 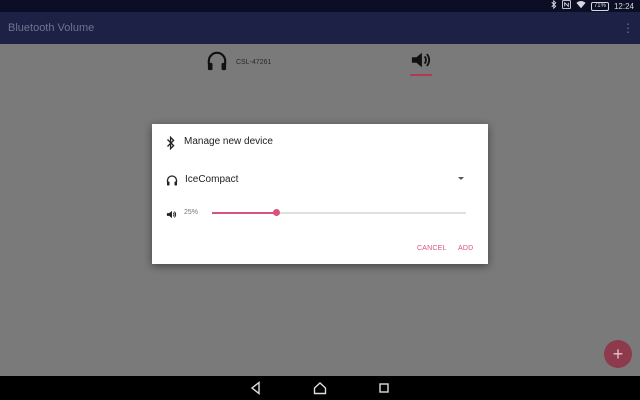 What do you see at coordinates (618, 354) in the screenshot?
I see `add-device-fab: +` at bounding box center [618, 354].